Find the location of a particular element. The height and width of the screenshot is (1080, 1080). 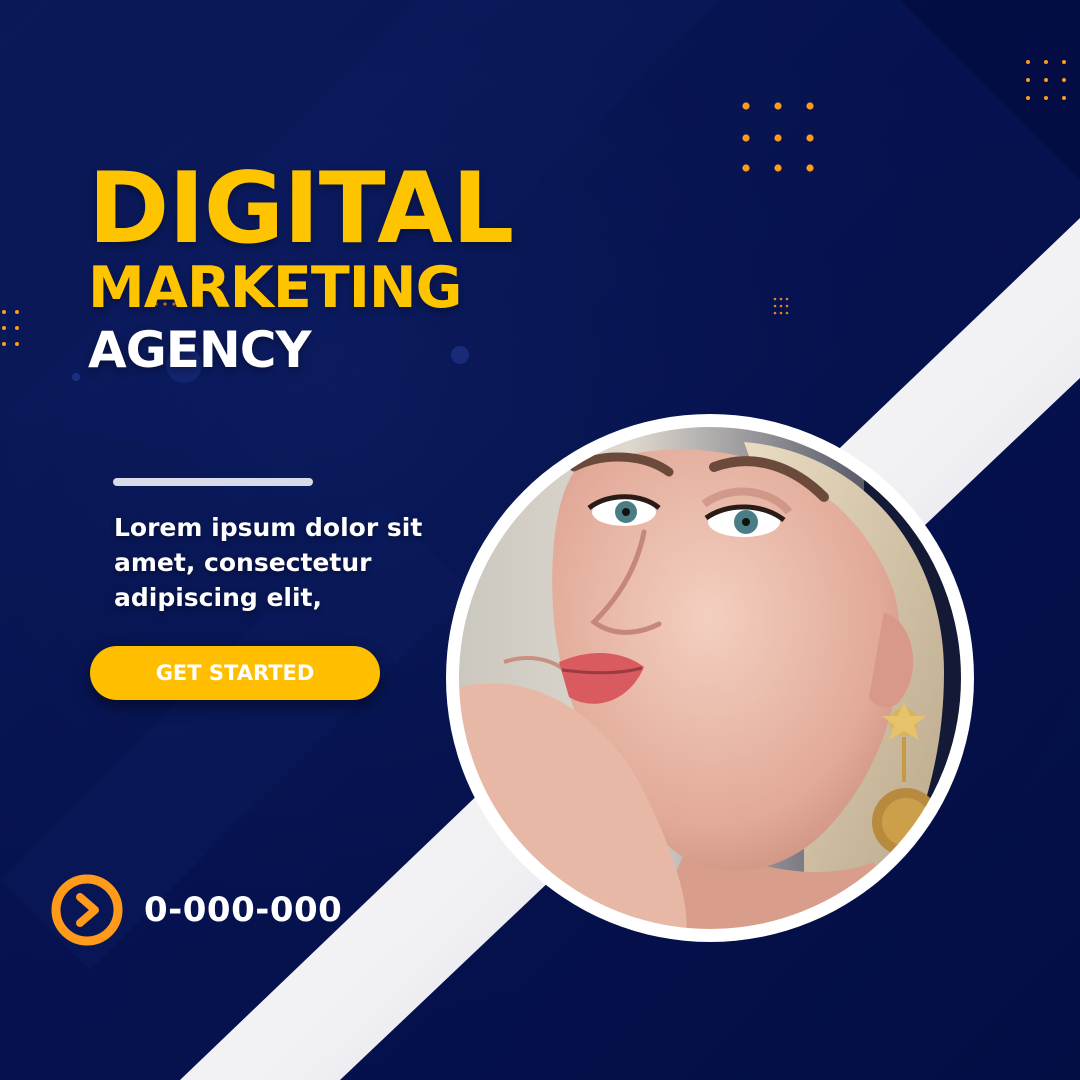

bokeh-circle is located at coordinates (76, 377).